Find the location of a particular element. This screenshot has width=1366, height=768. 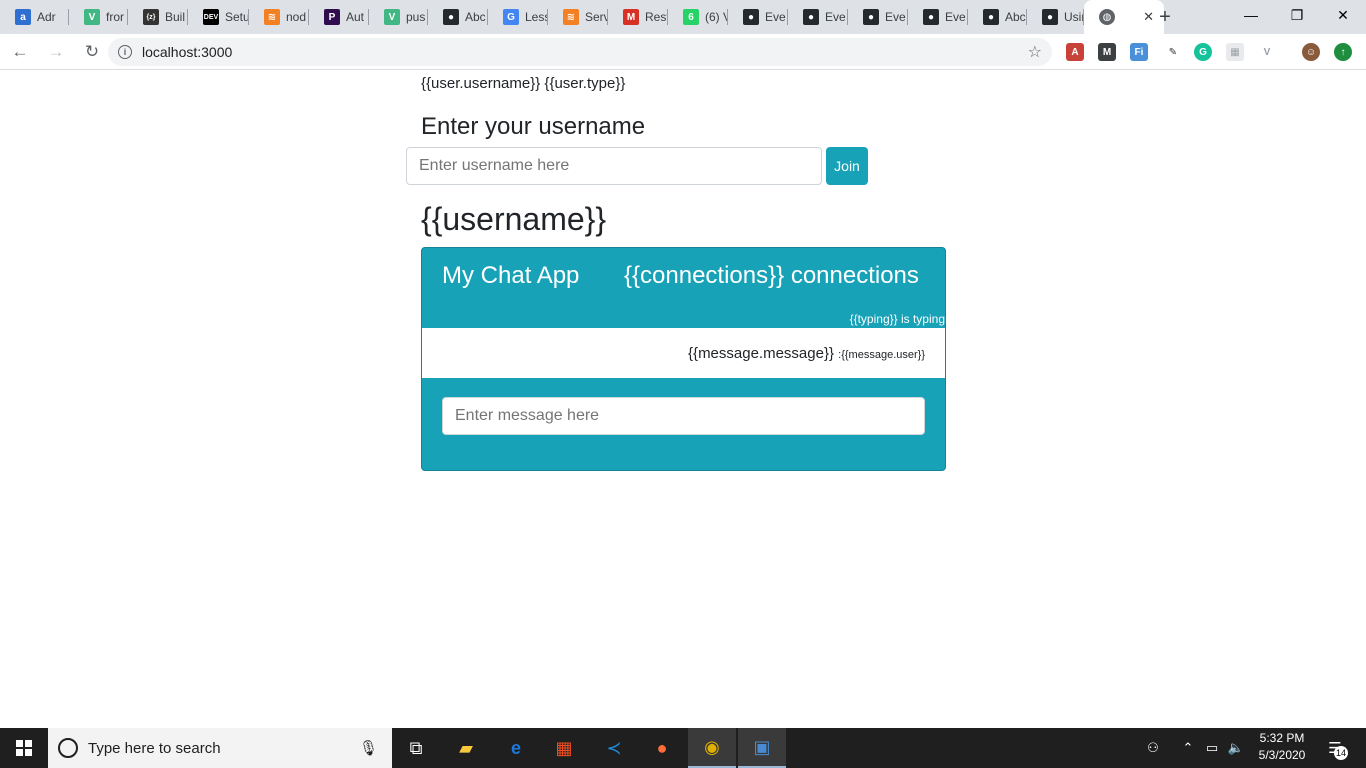

bookmark-star-icon: ☆ is located at coordinates (1035, 52).